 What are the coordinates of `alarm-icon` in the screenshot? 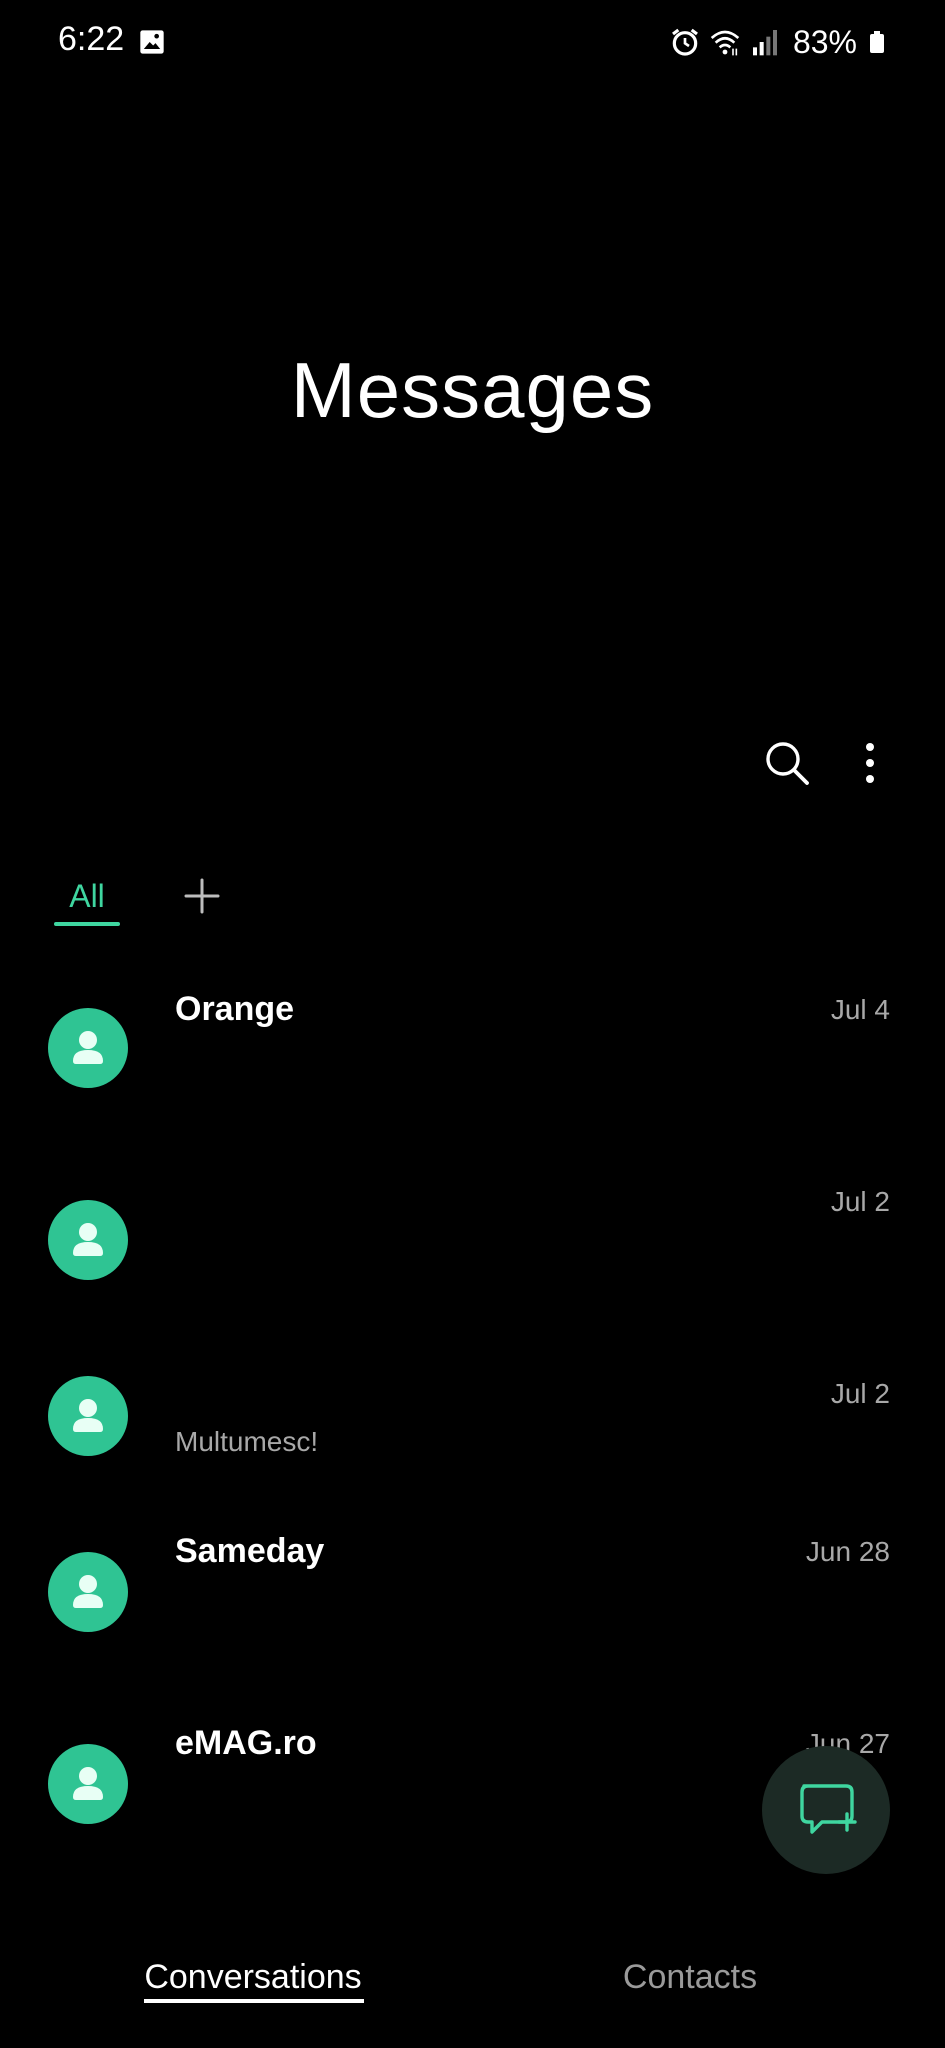 It's located at (684, 42).